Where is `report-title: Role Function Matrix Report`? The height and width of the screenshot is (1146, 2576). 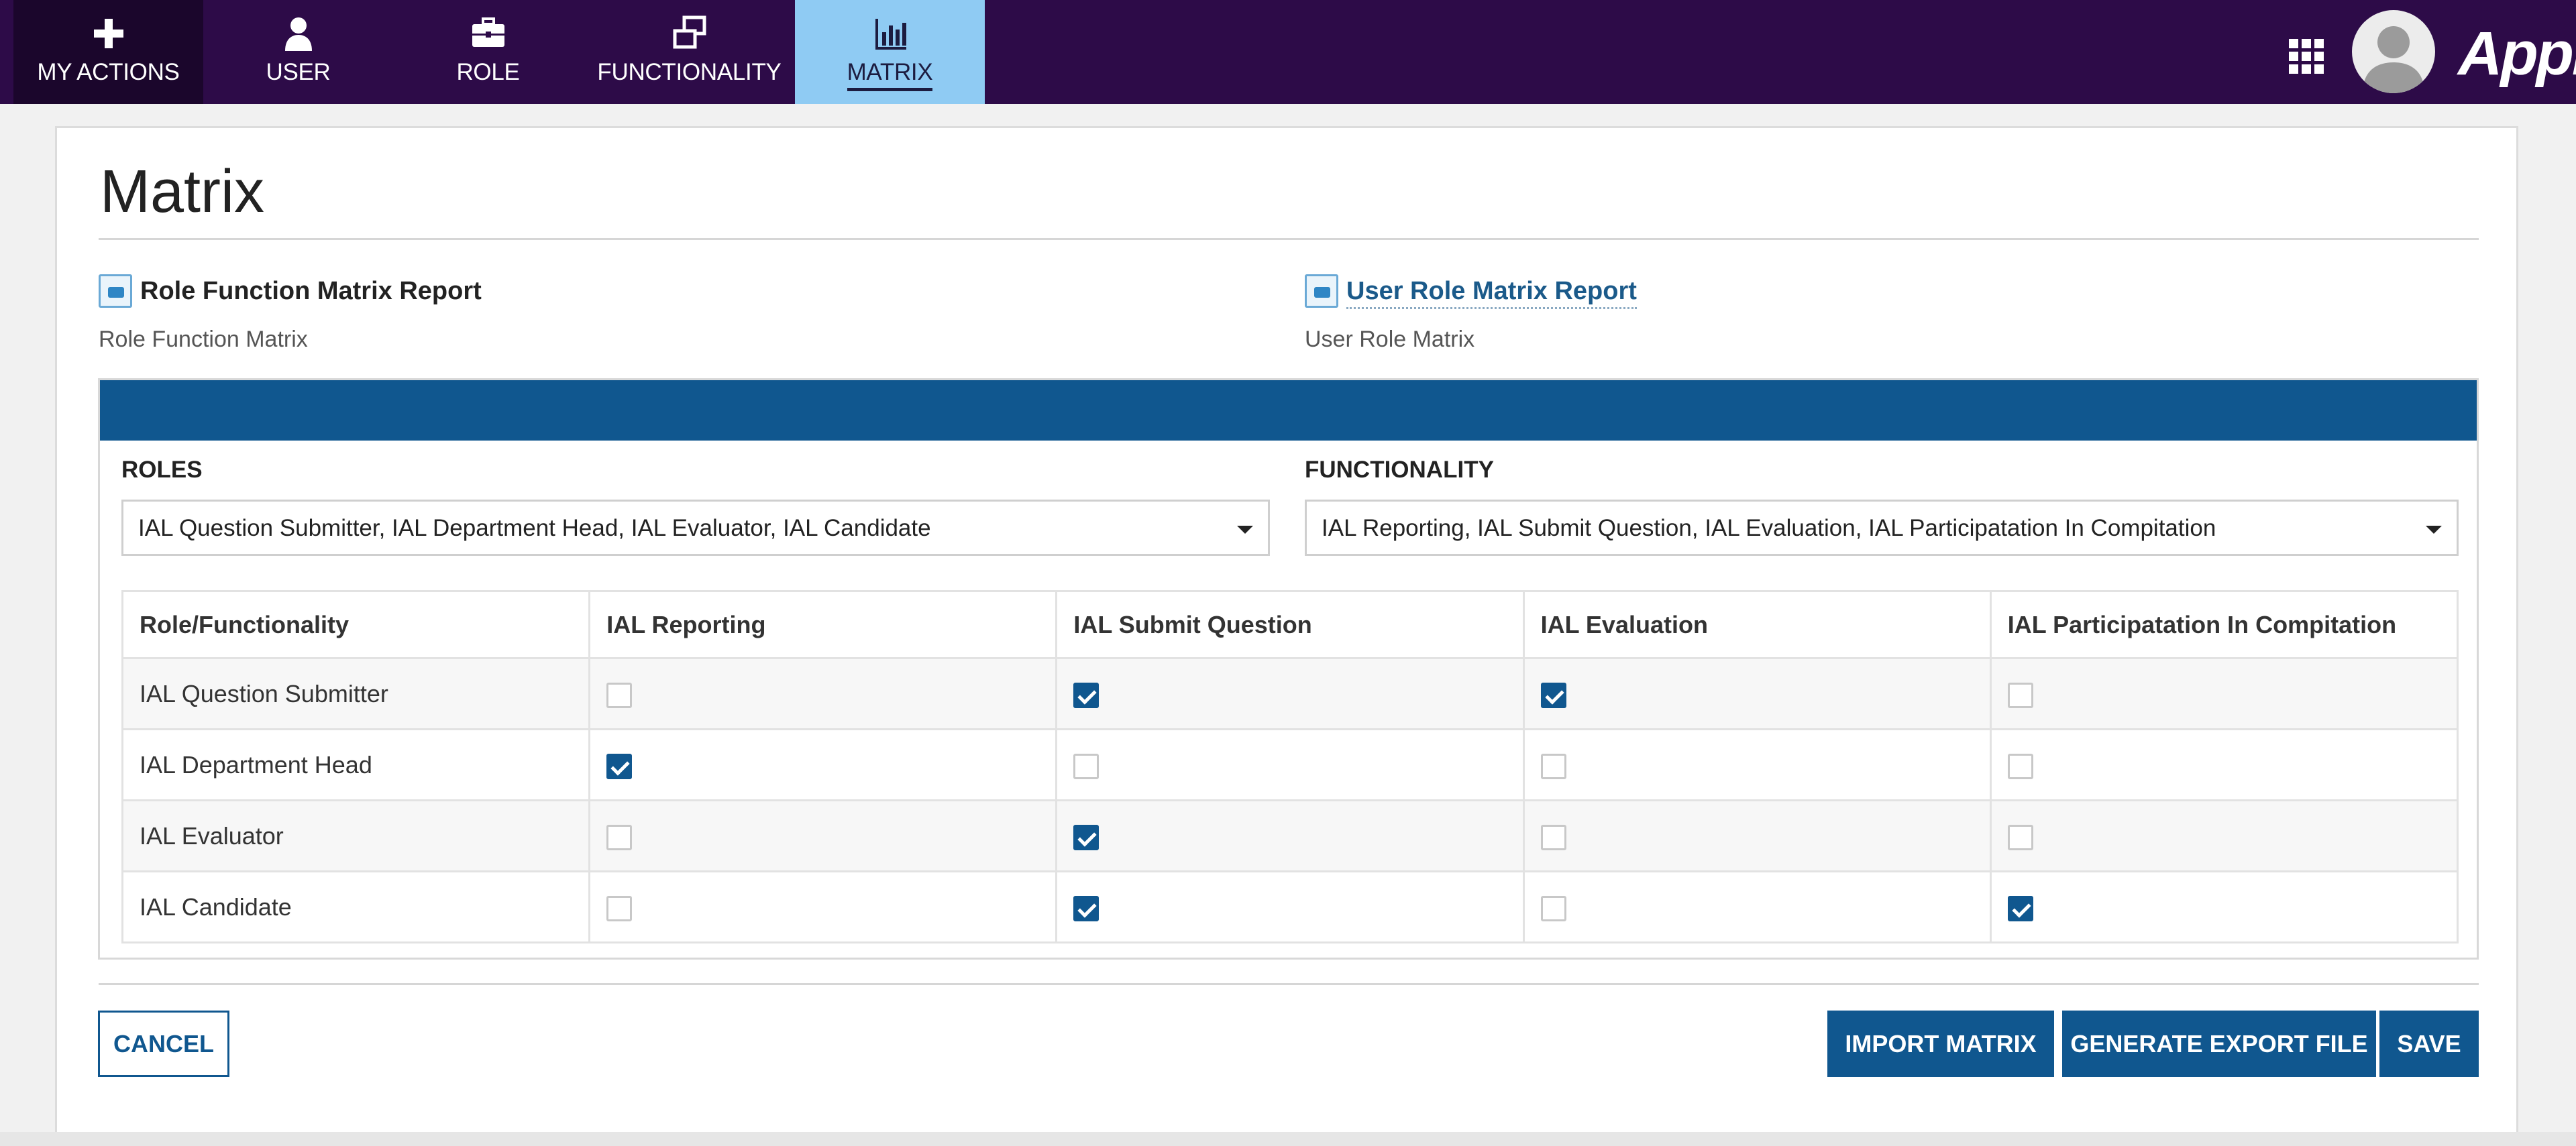 report-title: Role Function Matrix Report is located at coordinates (311, 291).